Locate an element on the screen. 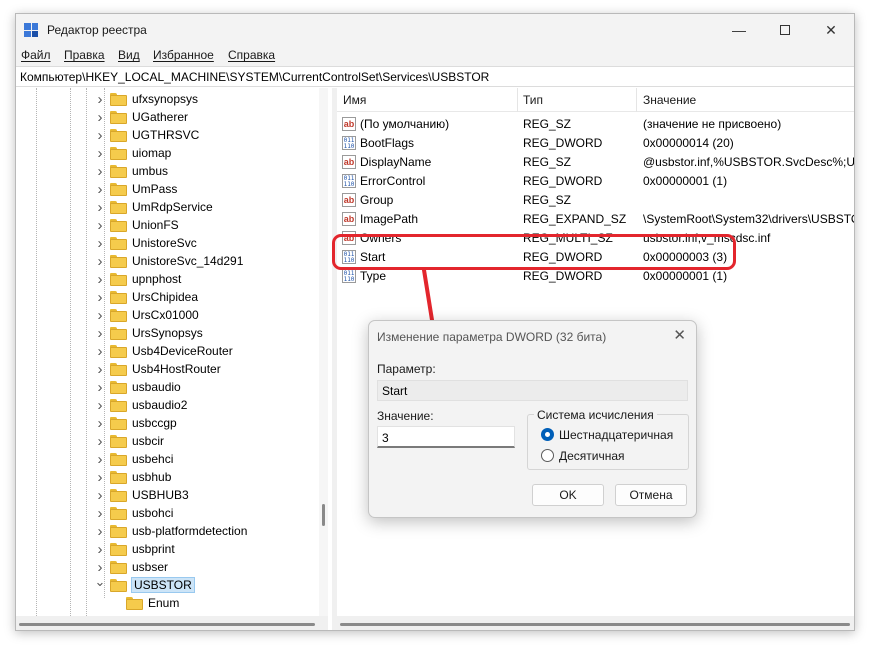 The image size is (869, 645). cell-name: DisplayName is located at coordinates (396, 162).